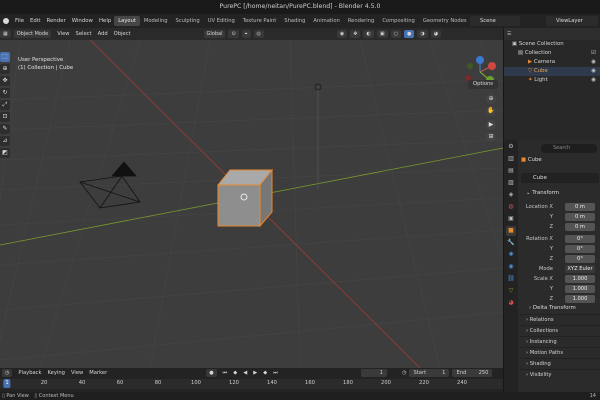  What do you see at coordinates (368, 34) in the screenshot?
I see `overlay-icon: ◐` at bounding box center [368, 34].